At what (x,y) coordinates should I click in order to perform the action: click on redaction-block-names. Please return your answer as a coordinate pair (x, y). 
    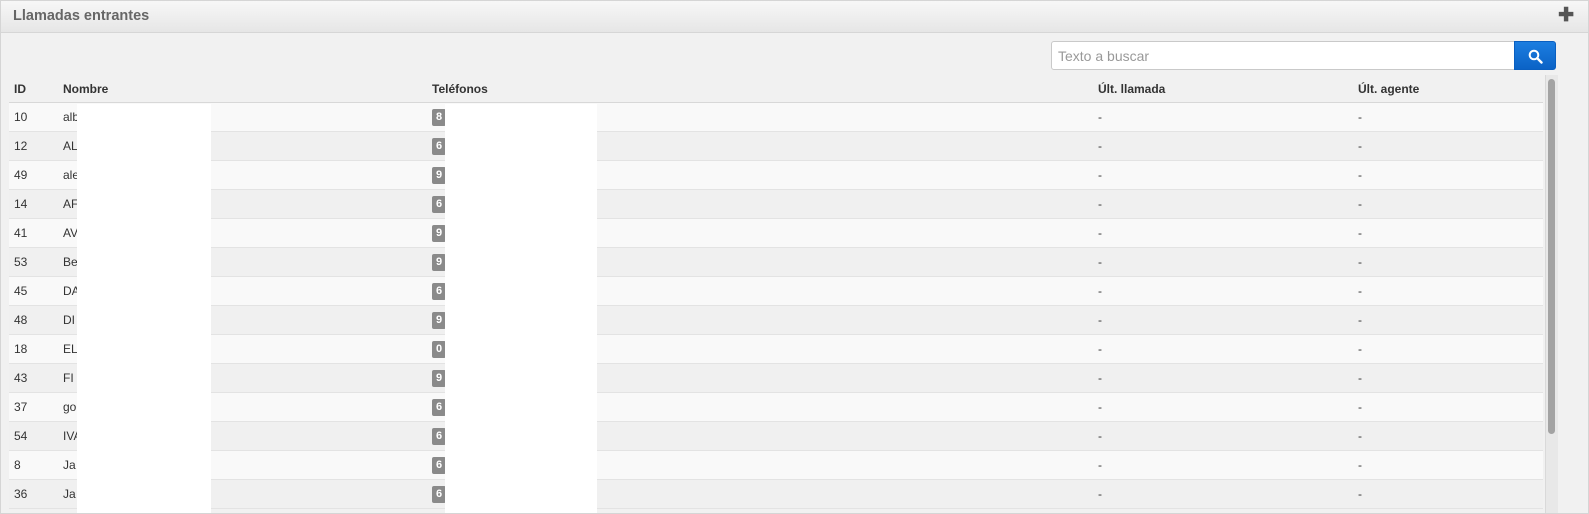
    Looking at the image, I should click on (144, 308).